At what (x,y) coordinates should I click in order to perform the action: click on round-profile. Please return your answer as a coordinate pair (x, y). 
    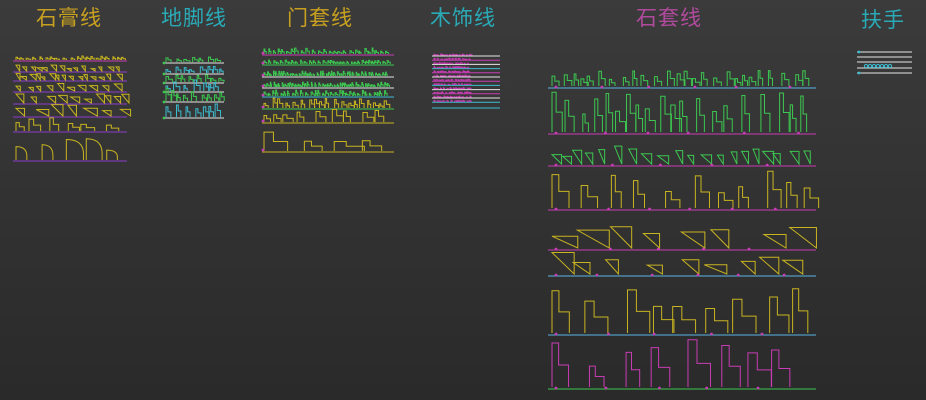
    Looking at the image, I should click on (882, 66).